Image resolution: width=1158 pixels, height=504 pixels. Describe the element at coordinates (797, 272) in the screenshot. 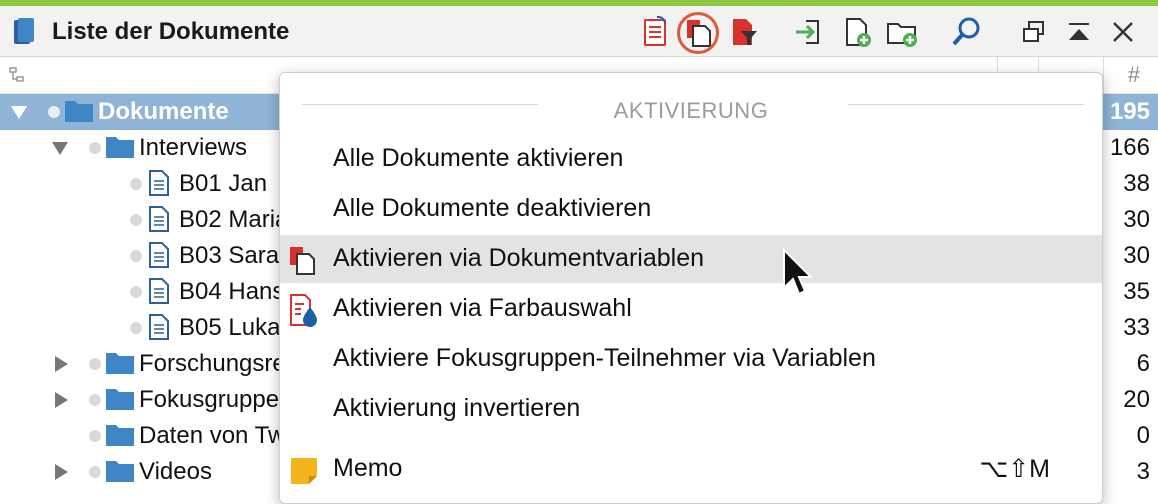

I see `mouse-cursor-icon` at that location.